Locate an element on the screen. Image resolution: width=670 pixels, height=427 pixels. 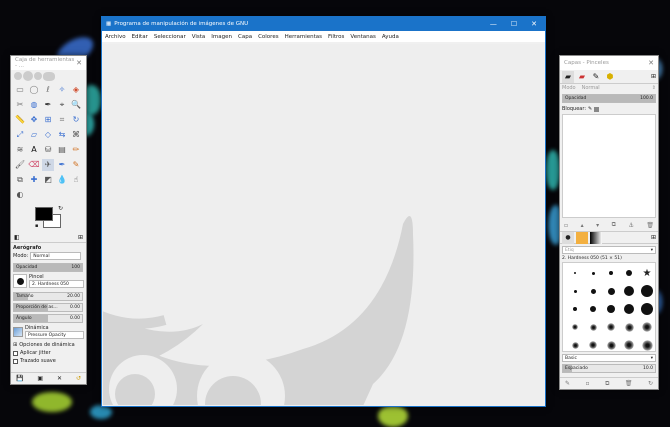
duplicate-layer-icon: ⧉ is located at coordinates (614, 225).